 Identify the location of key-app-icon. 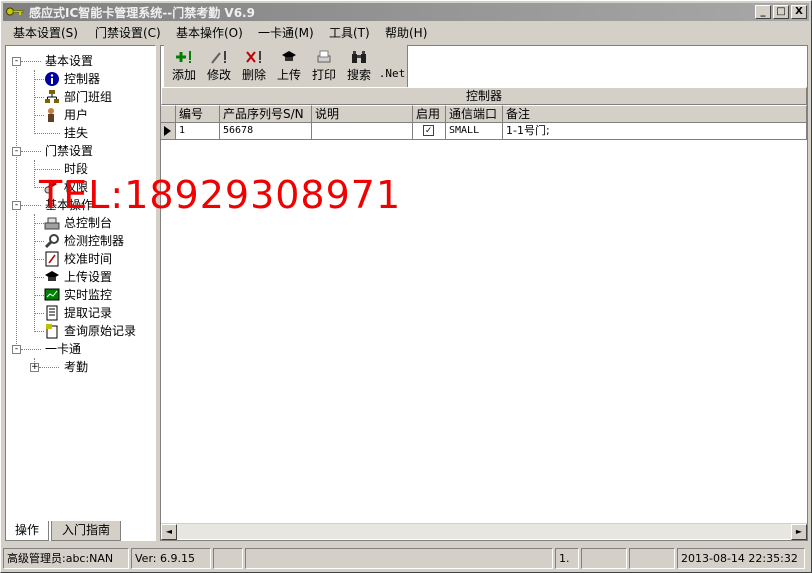
(15, 11).